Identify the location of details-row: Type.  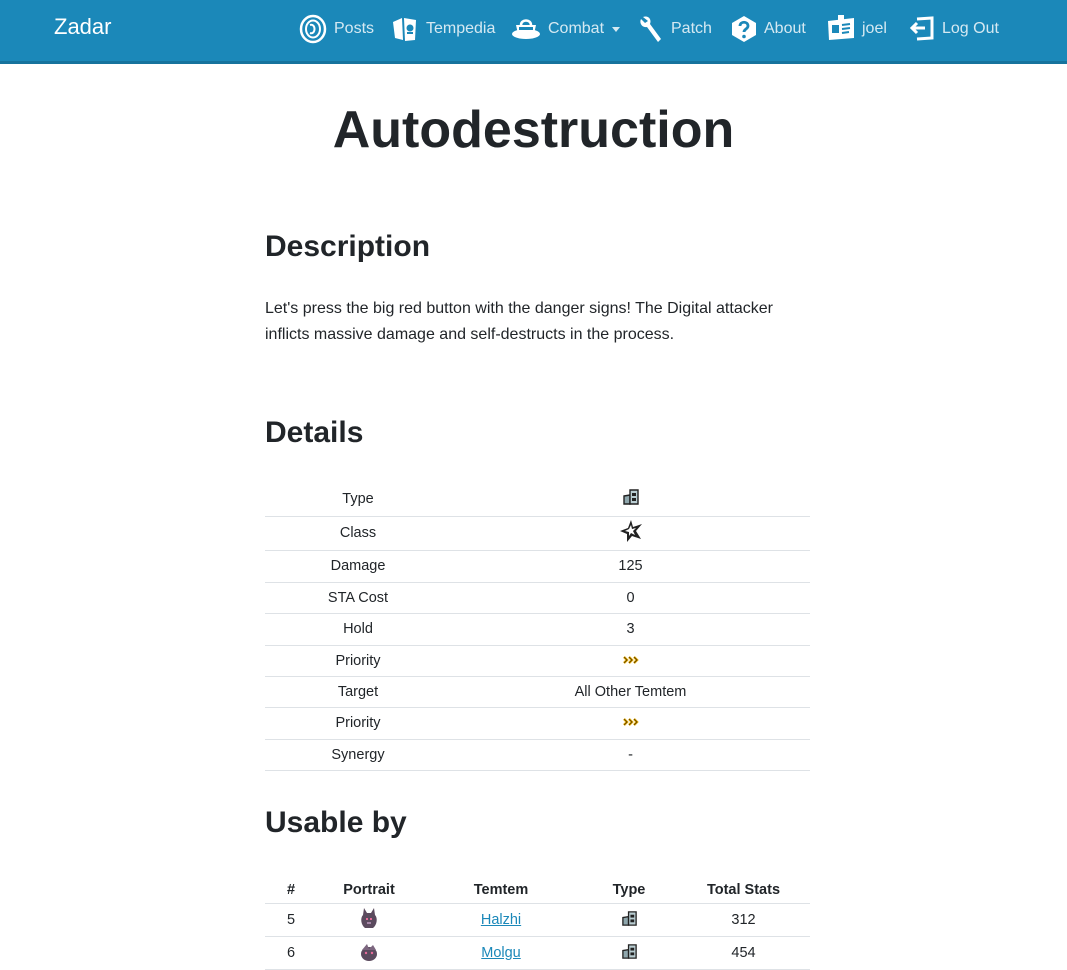
(537, 499).